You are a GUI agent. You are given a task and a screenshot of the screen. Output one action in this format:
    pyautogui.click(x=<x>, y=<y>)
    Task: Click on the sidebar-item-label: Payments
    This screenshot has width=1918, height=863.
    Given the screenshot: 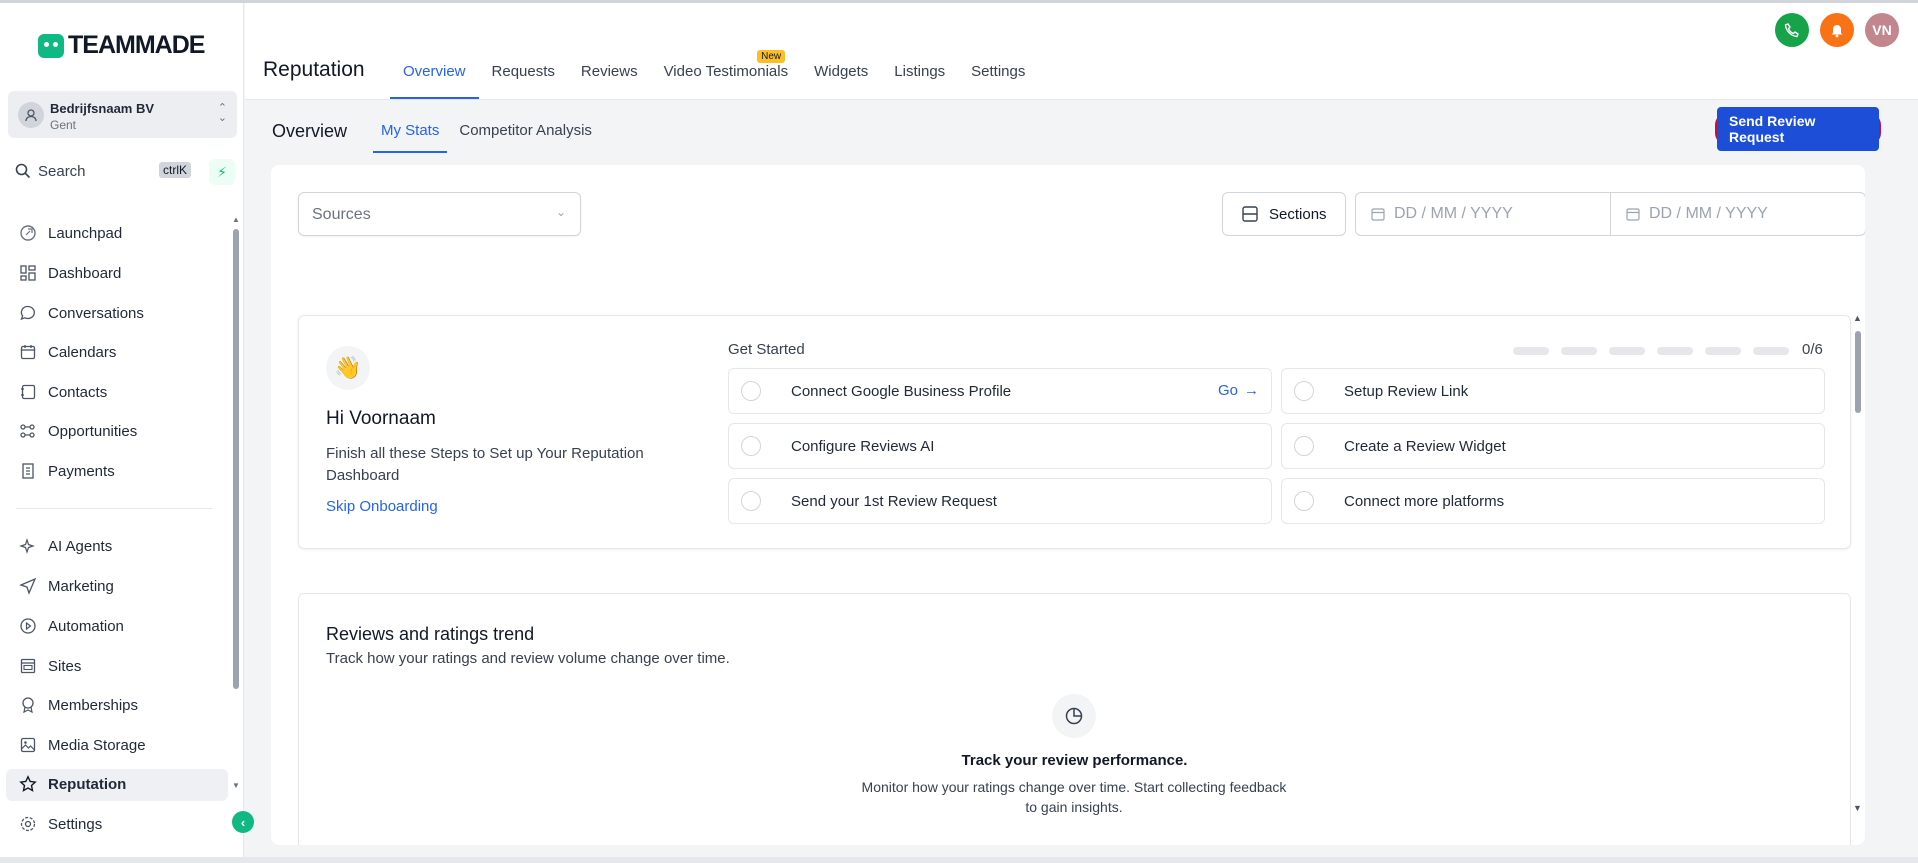 What is the action you would take?
    pyautogui.click(x=81, y=471)
    